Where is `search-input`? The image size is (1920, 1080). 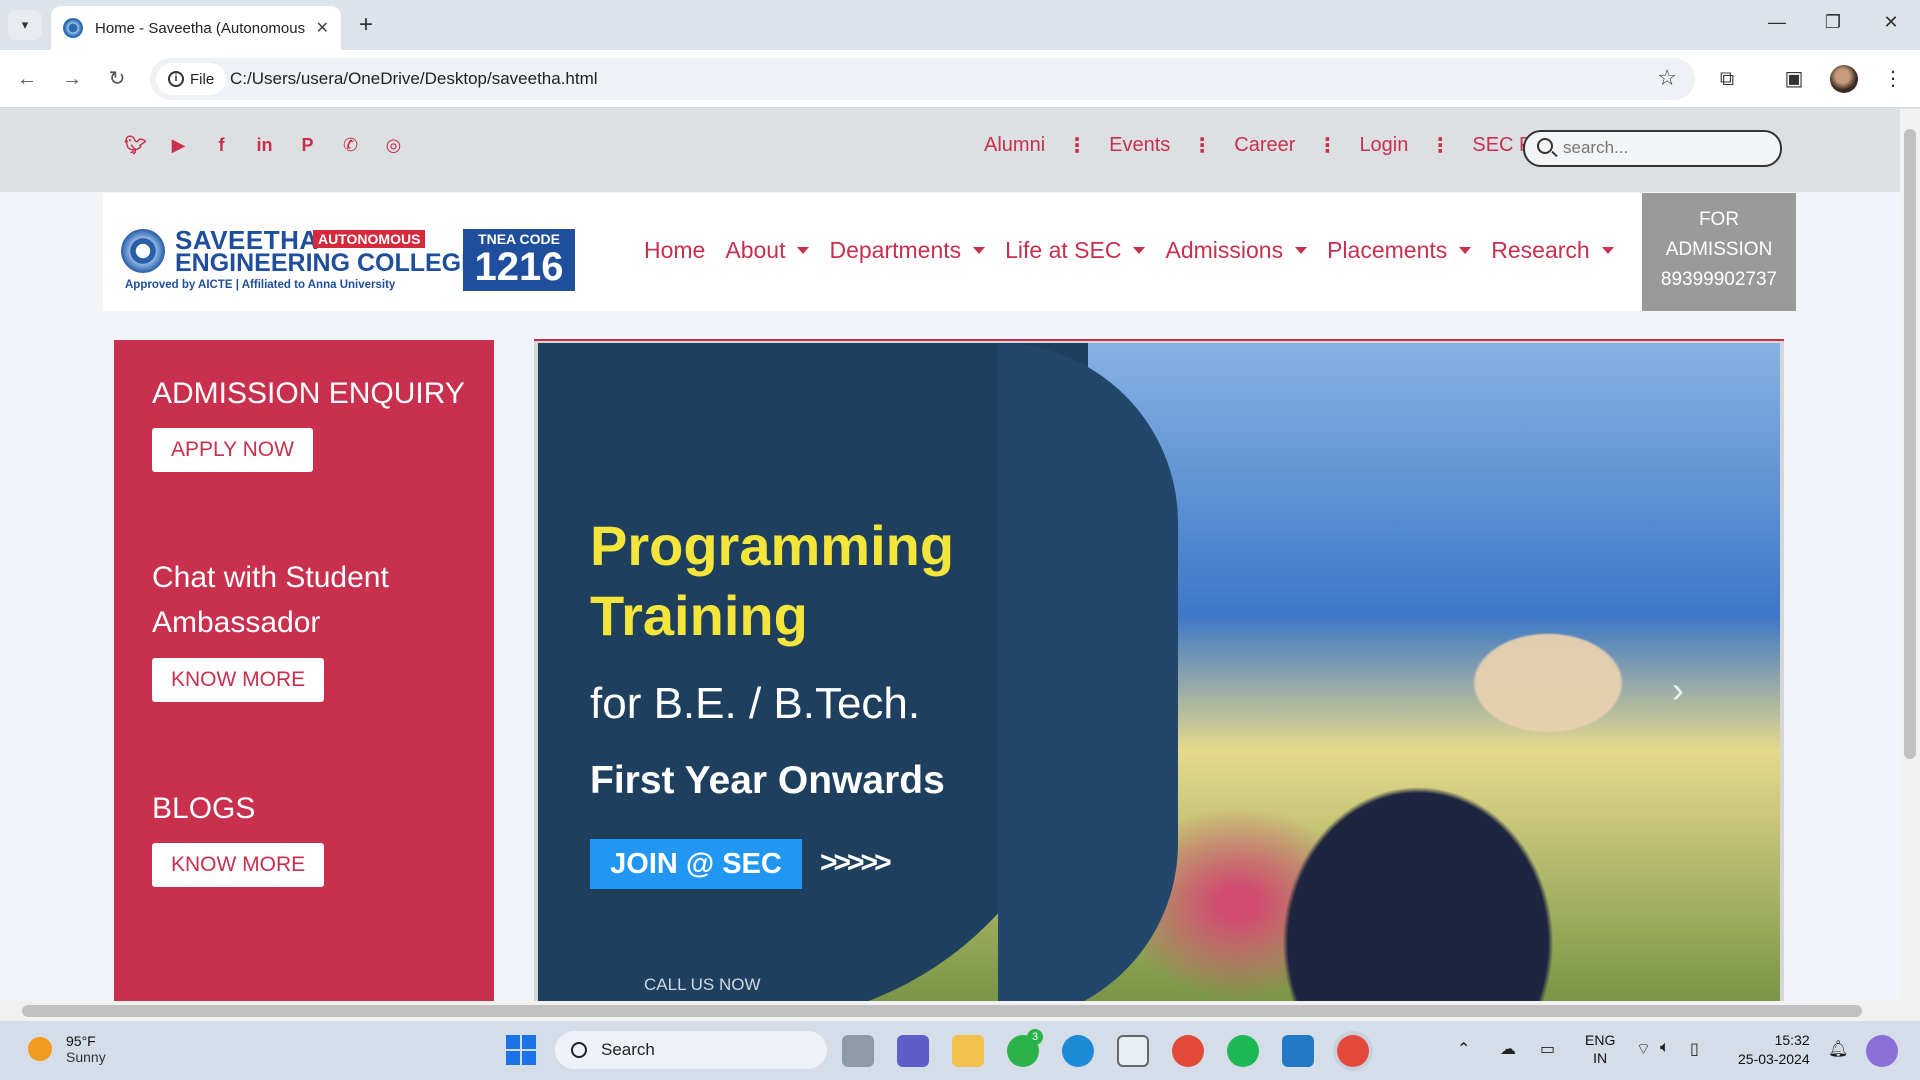
search-input is located at coordinates (1663, 148).